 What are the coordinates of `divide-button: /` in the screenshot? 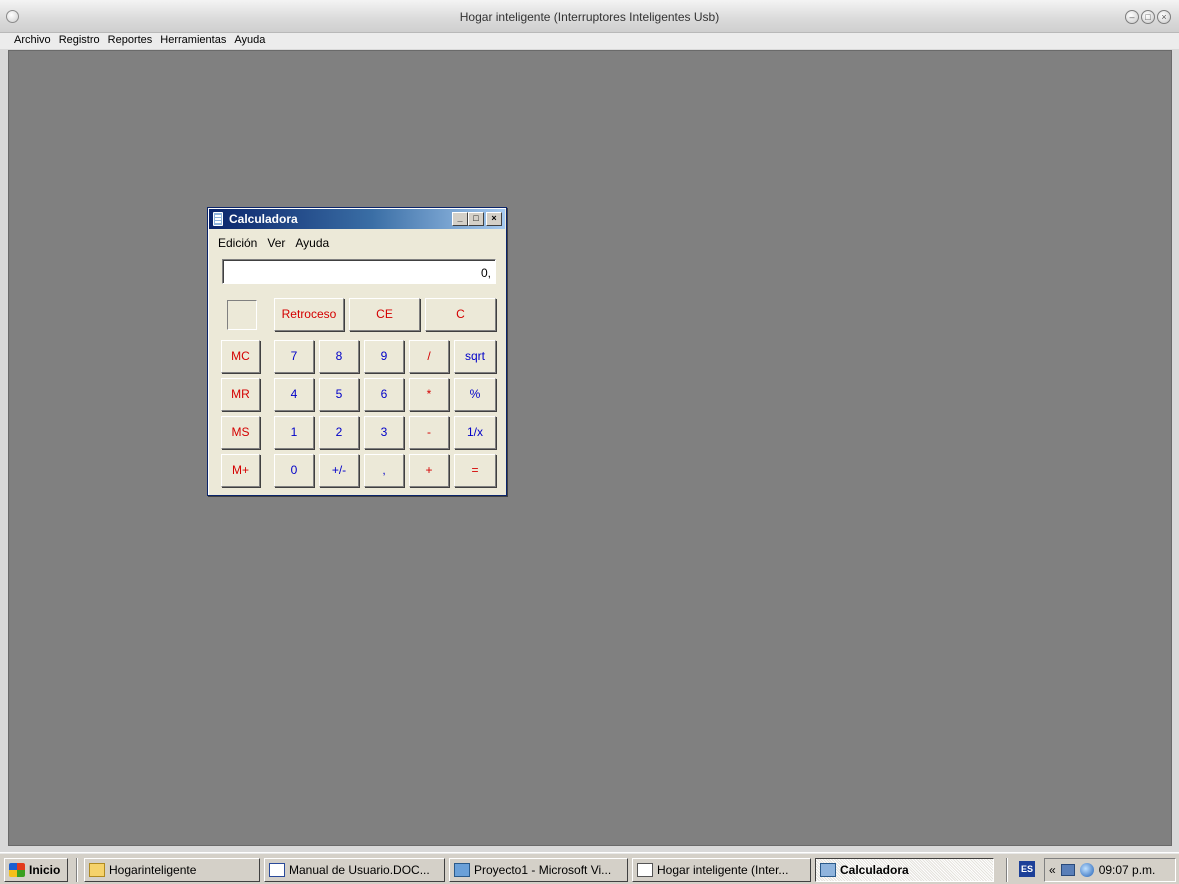 It's located at (429, 356).